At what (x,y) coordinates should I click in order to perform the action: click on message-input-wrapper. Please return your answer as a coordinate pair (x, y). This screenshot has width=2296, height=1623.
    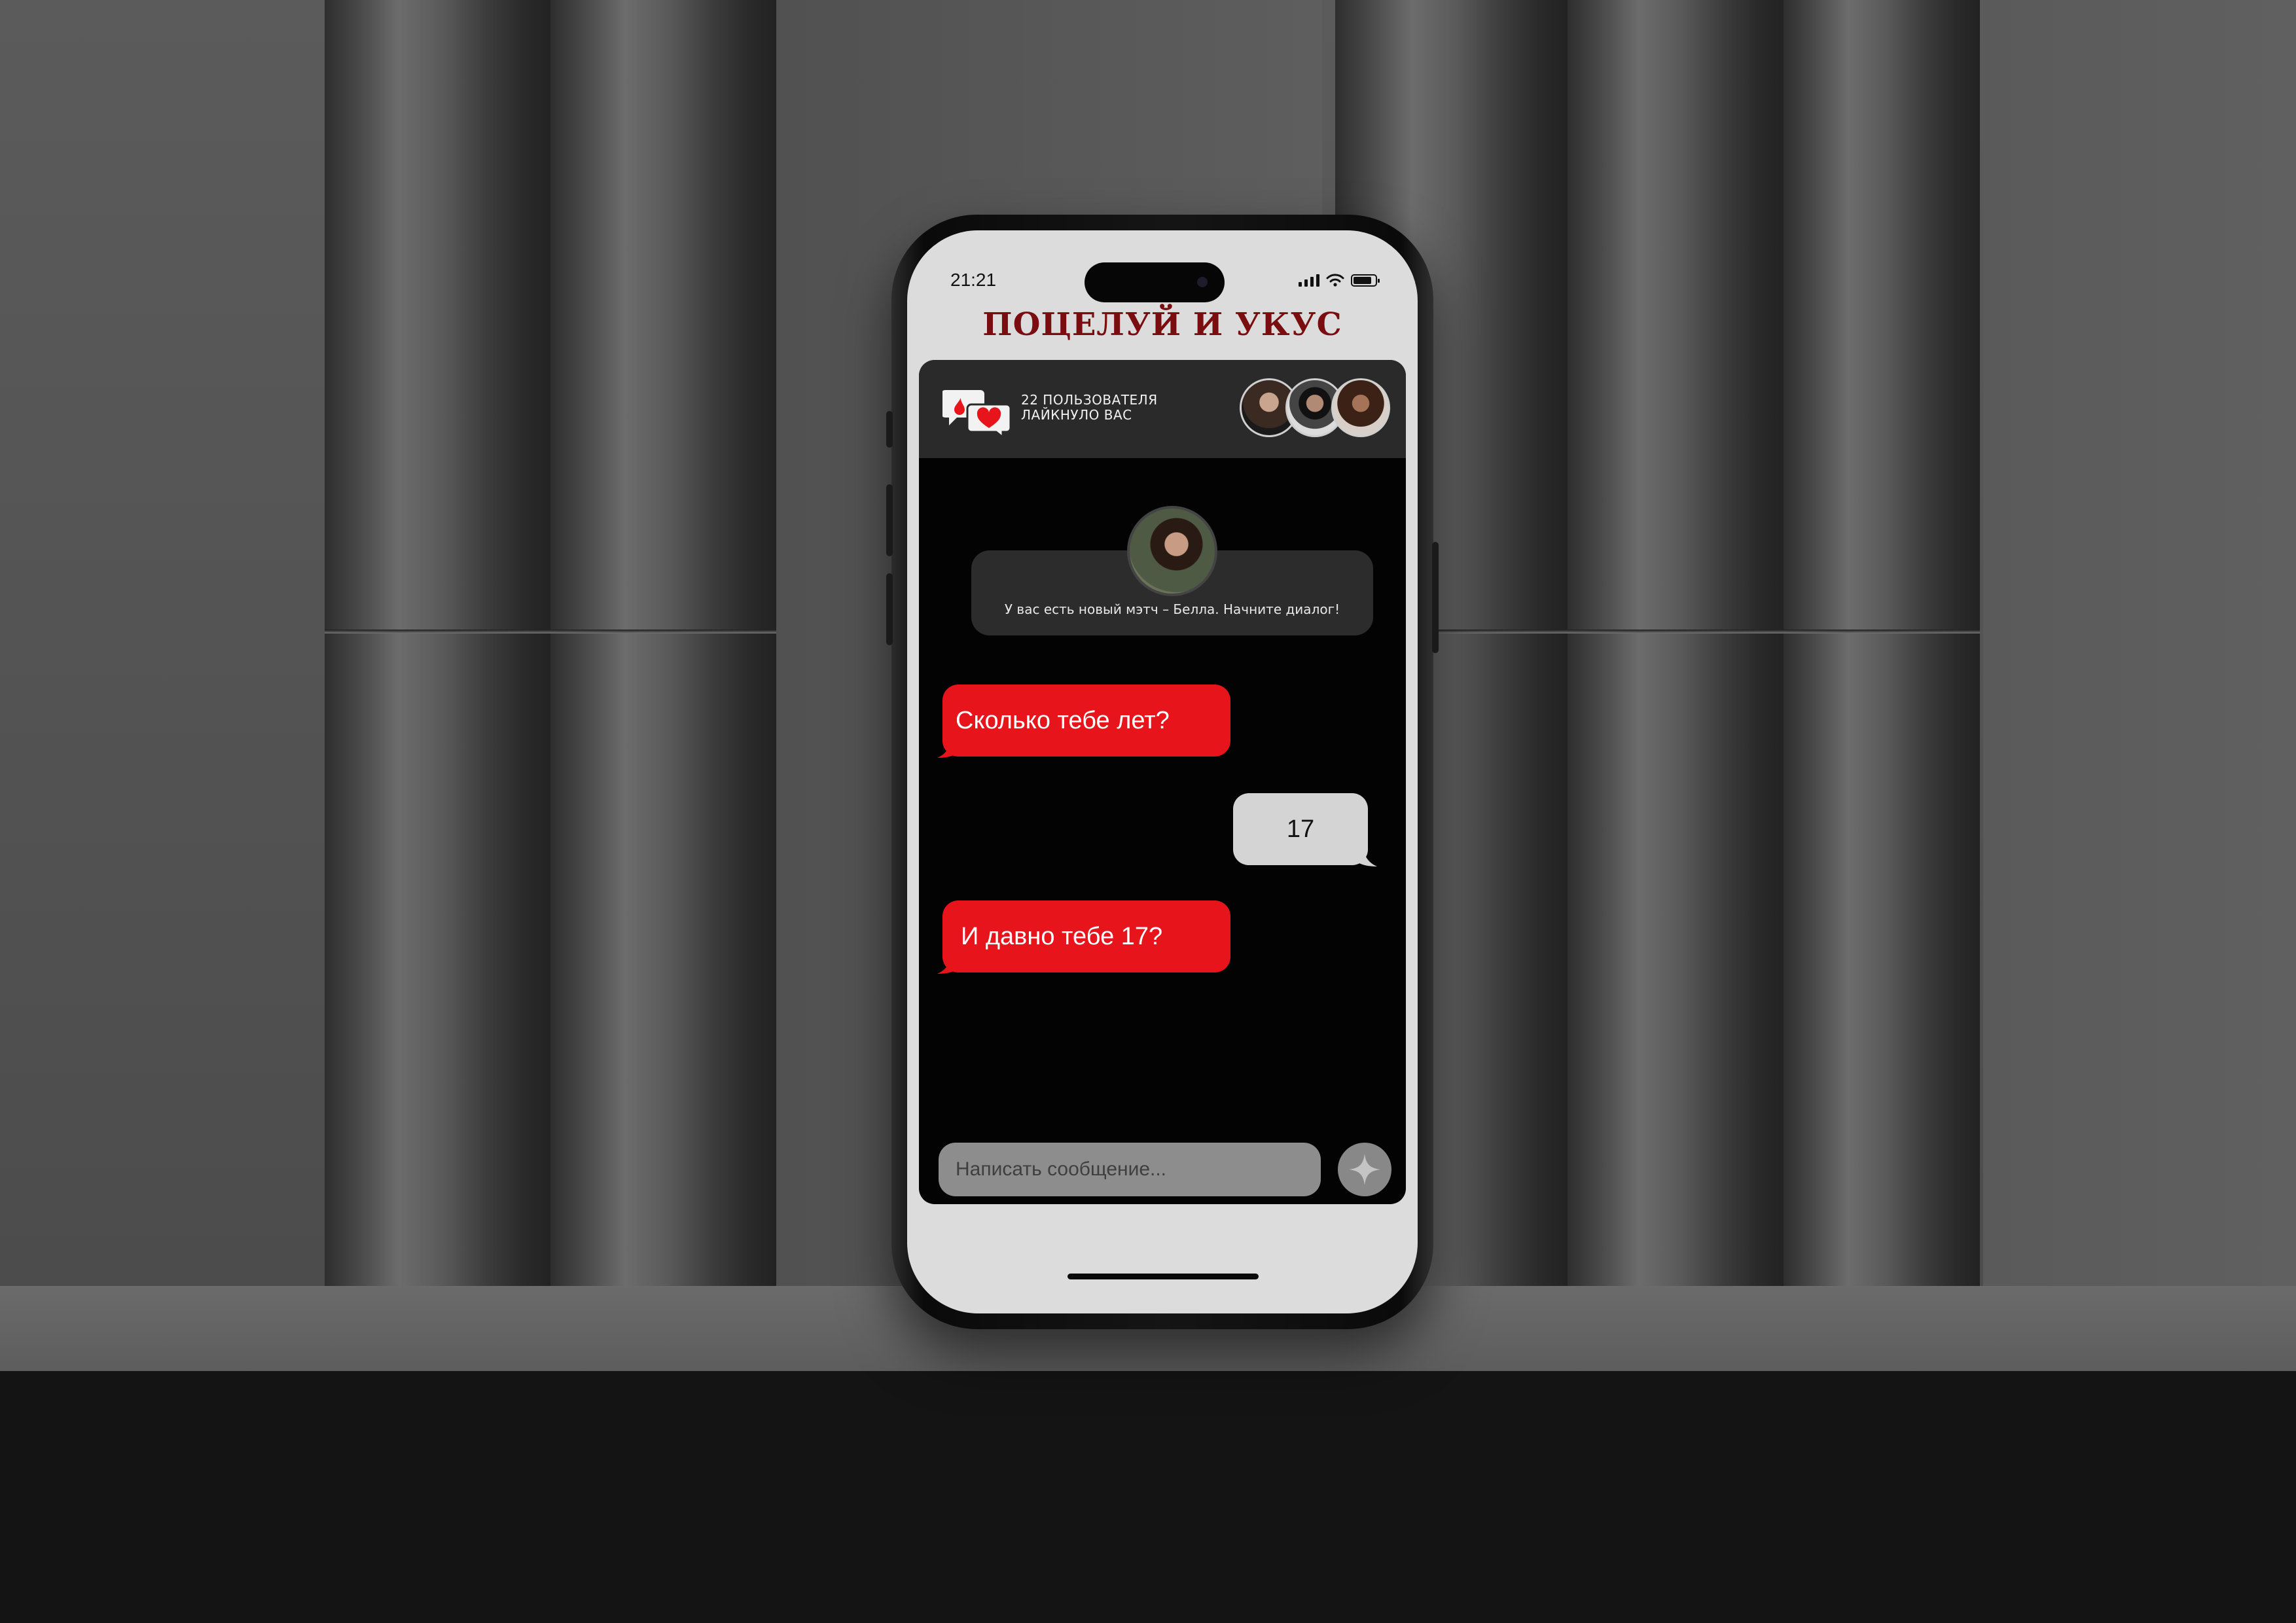
    Looking at the image, I should click on (1130, 1169).